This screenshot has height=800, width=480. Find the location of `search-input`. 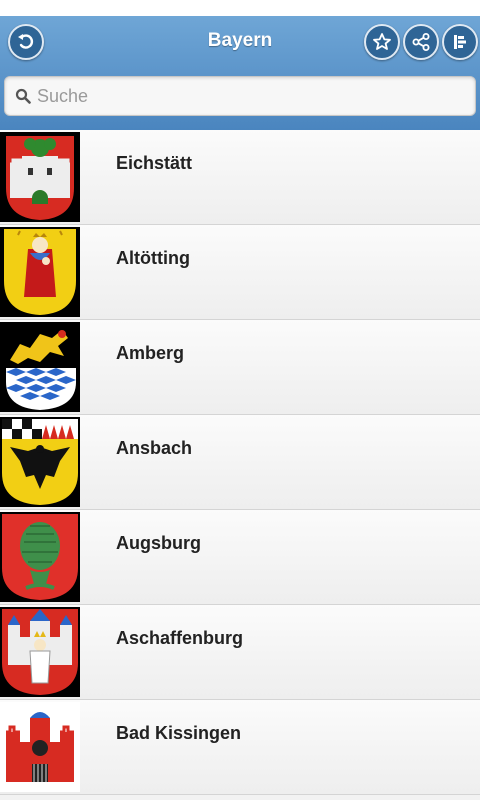

search-input is located at coordinates (247, 96).